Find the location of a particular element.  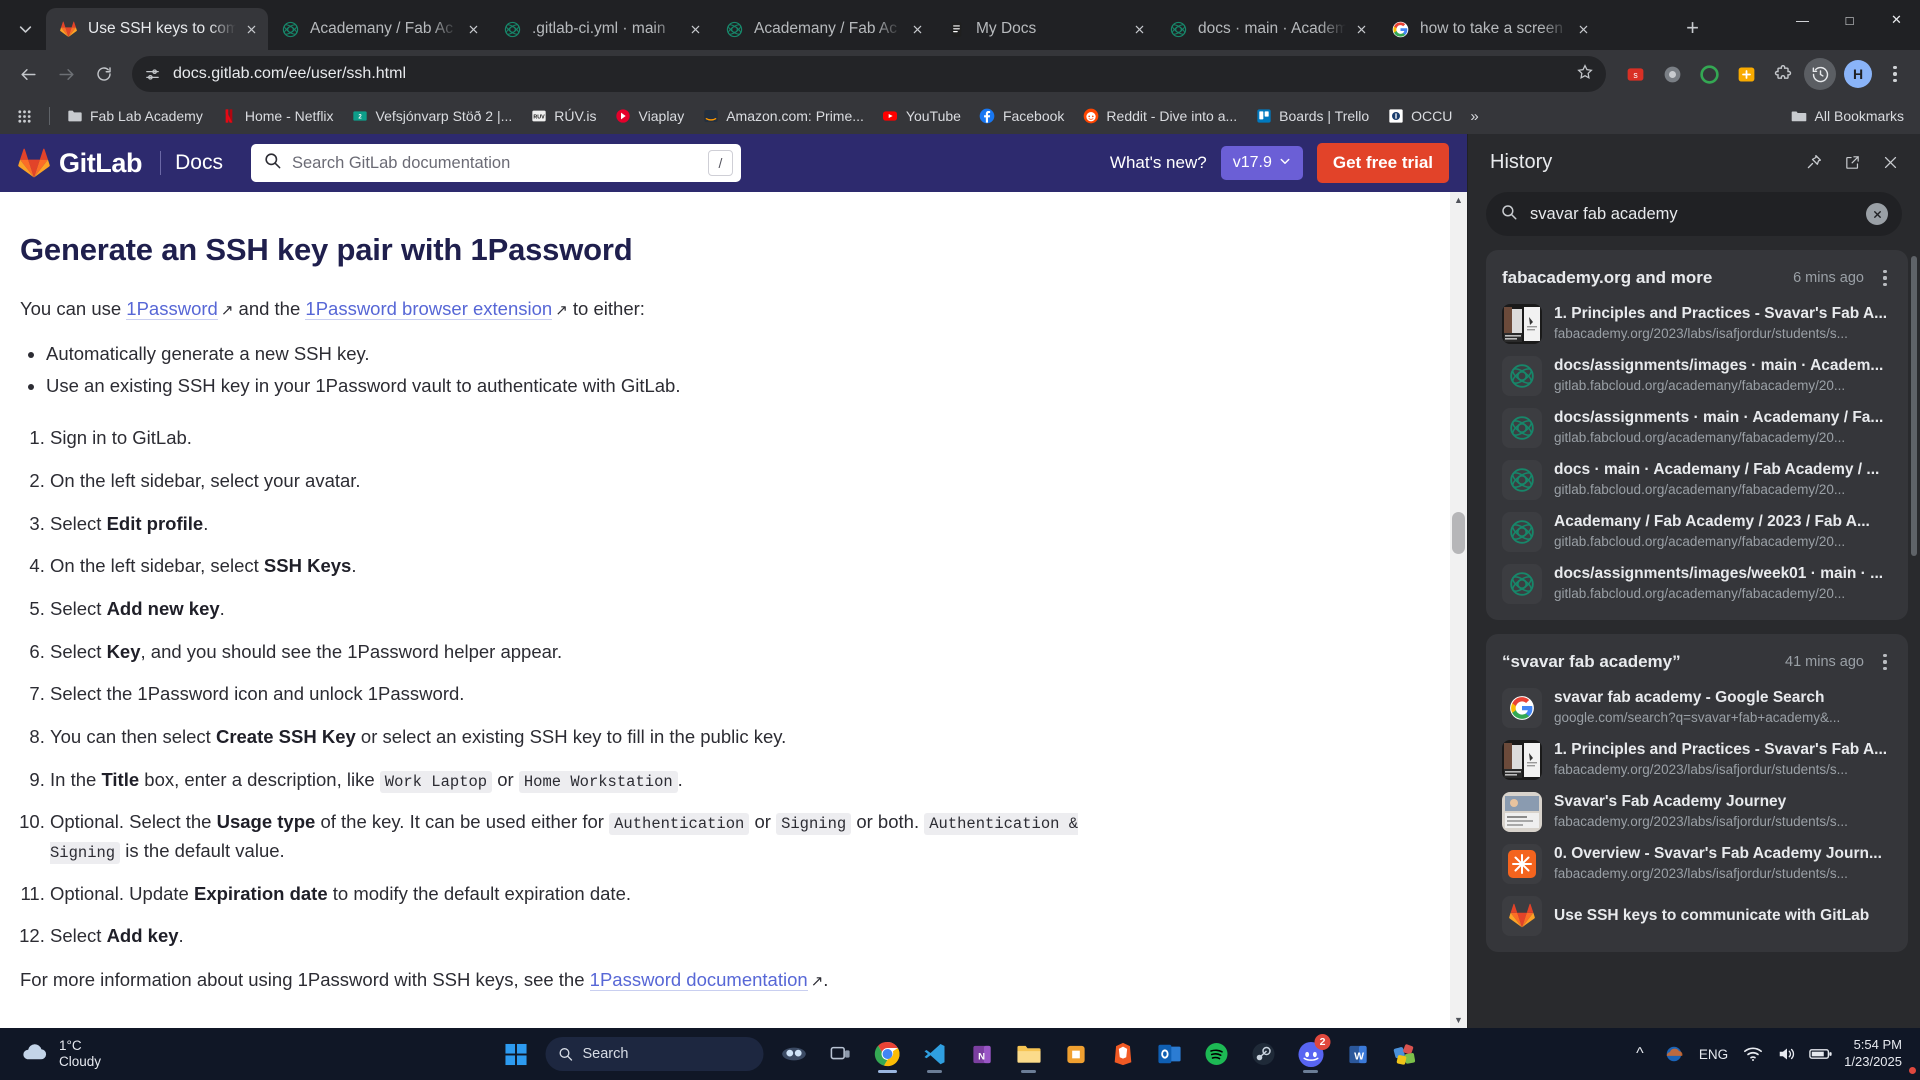

outlook-icon is located at coordinates (1170, 1054).